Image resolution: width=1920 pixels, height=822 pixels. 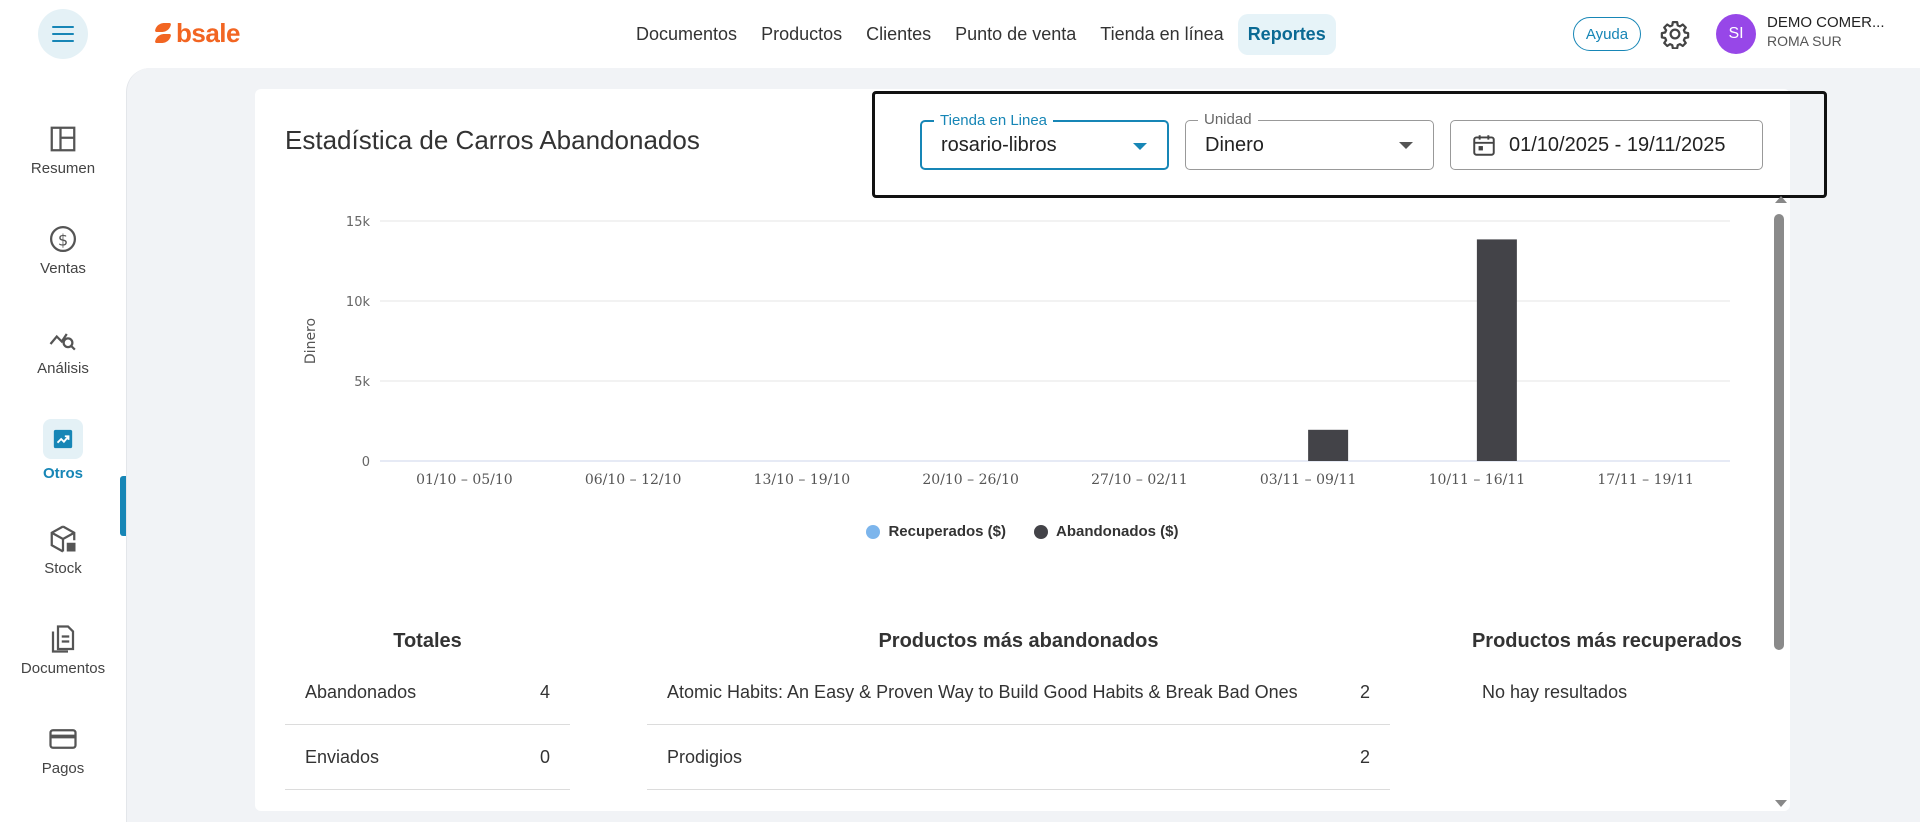 What do you see at coordinates (208, 32) in the screenshot?
I see `logo-text: bsale` at bounding box center [208, 32].